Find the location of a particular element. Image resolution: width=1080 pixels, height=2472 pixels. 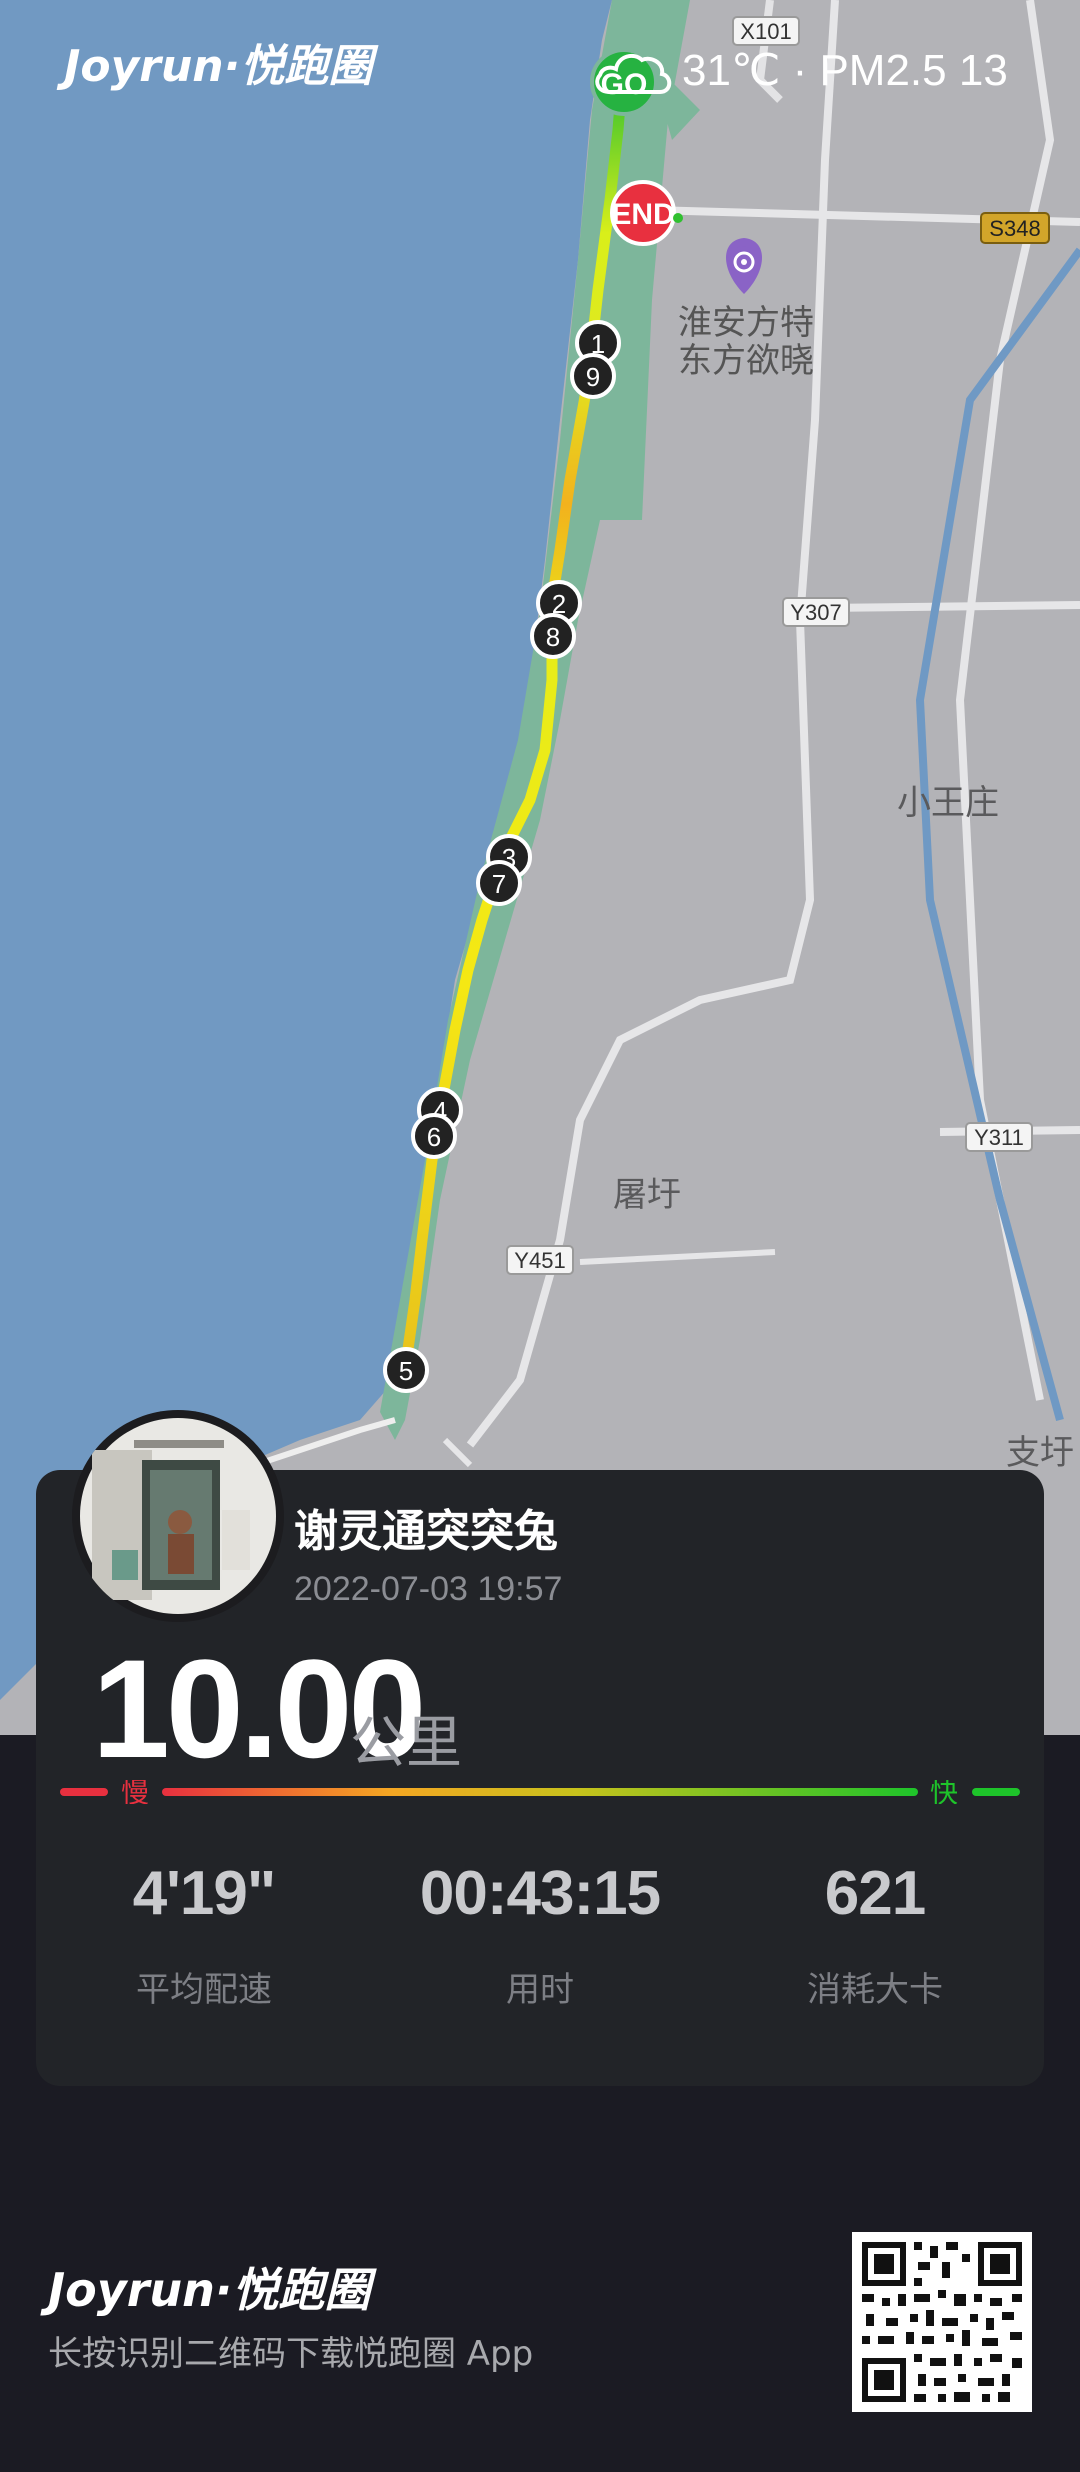

calories-label: 消耗大卡 is located at coordinates (875, 1990).